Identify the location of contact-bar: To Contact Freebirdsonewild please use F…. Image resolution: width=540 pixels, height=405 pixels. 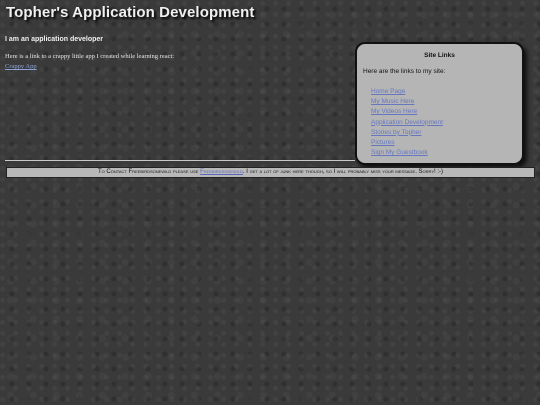
(270, 172).